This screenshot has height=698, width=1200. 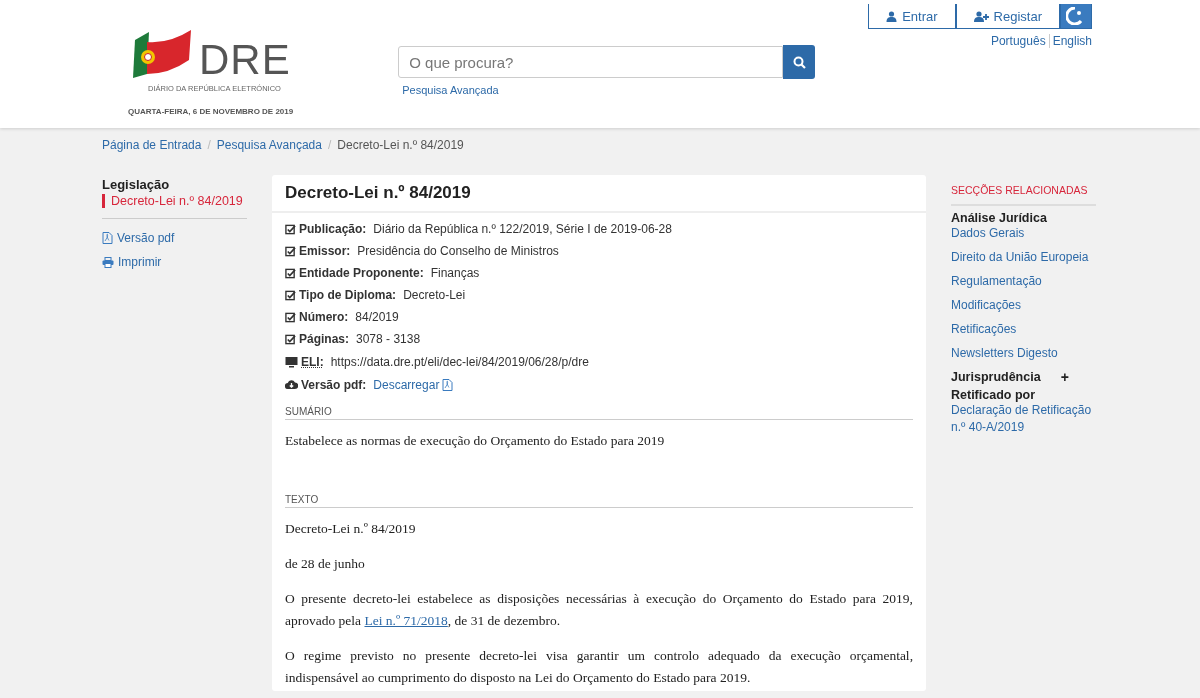 What do you see at coordinates (591, 62) in the screenshot?
I see `search-field: O que procura?` at bounding box center [591, 62].